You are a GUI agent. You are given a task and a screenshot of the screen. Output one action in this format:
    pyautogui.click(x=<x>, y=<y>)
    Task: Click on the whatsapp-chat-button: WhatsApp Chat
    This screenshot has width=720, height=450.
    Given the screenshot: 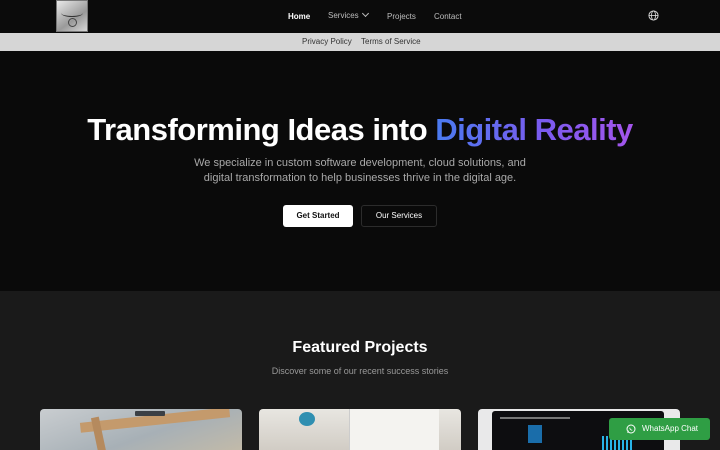 What is the action you would take?
    pyautogui.click(x=659, y=429)
    